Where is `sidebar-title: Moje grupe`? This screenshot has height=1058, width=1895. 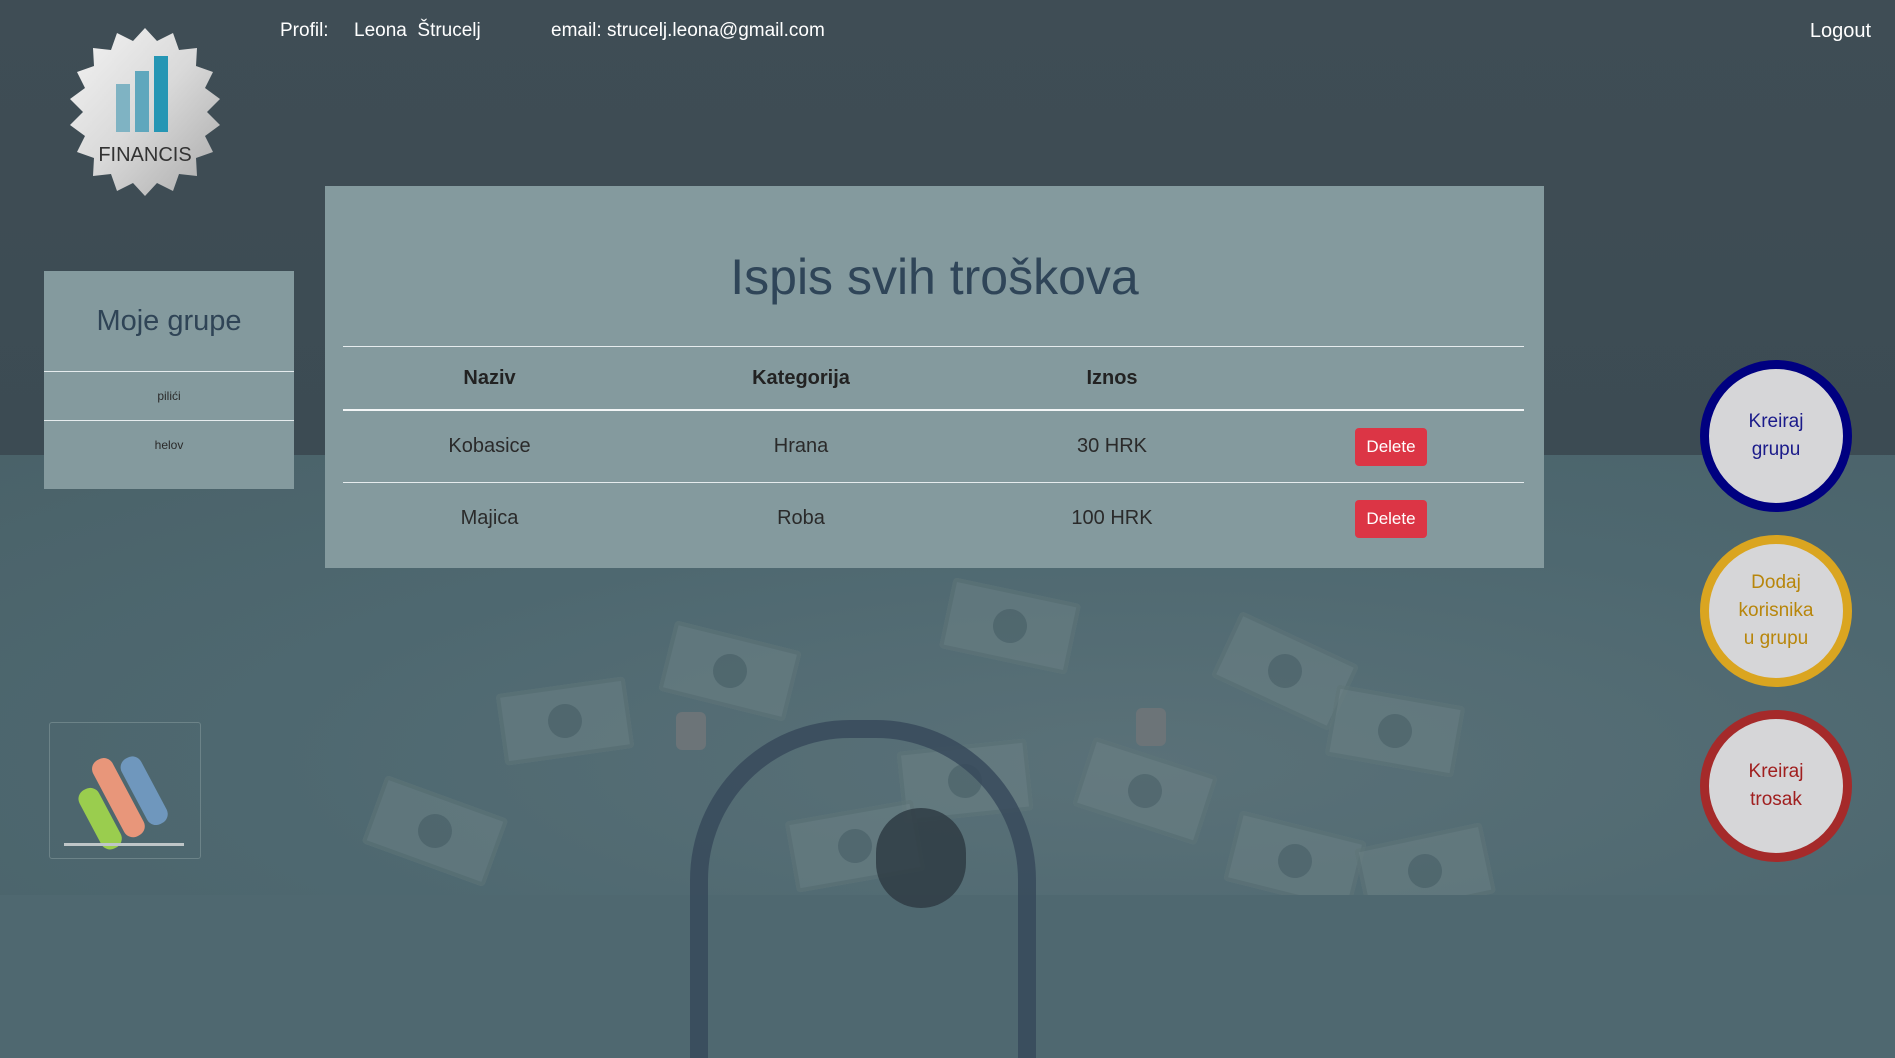
sidebar-title: Moje grupe is located at coordinates (169, 321).